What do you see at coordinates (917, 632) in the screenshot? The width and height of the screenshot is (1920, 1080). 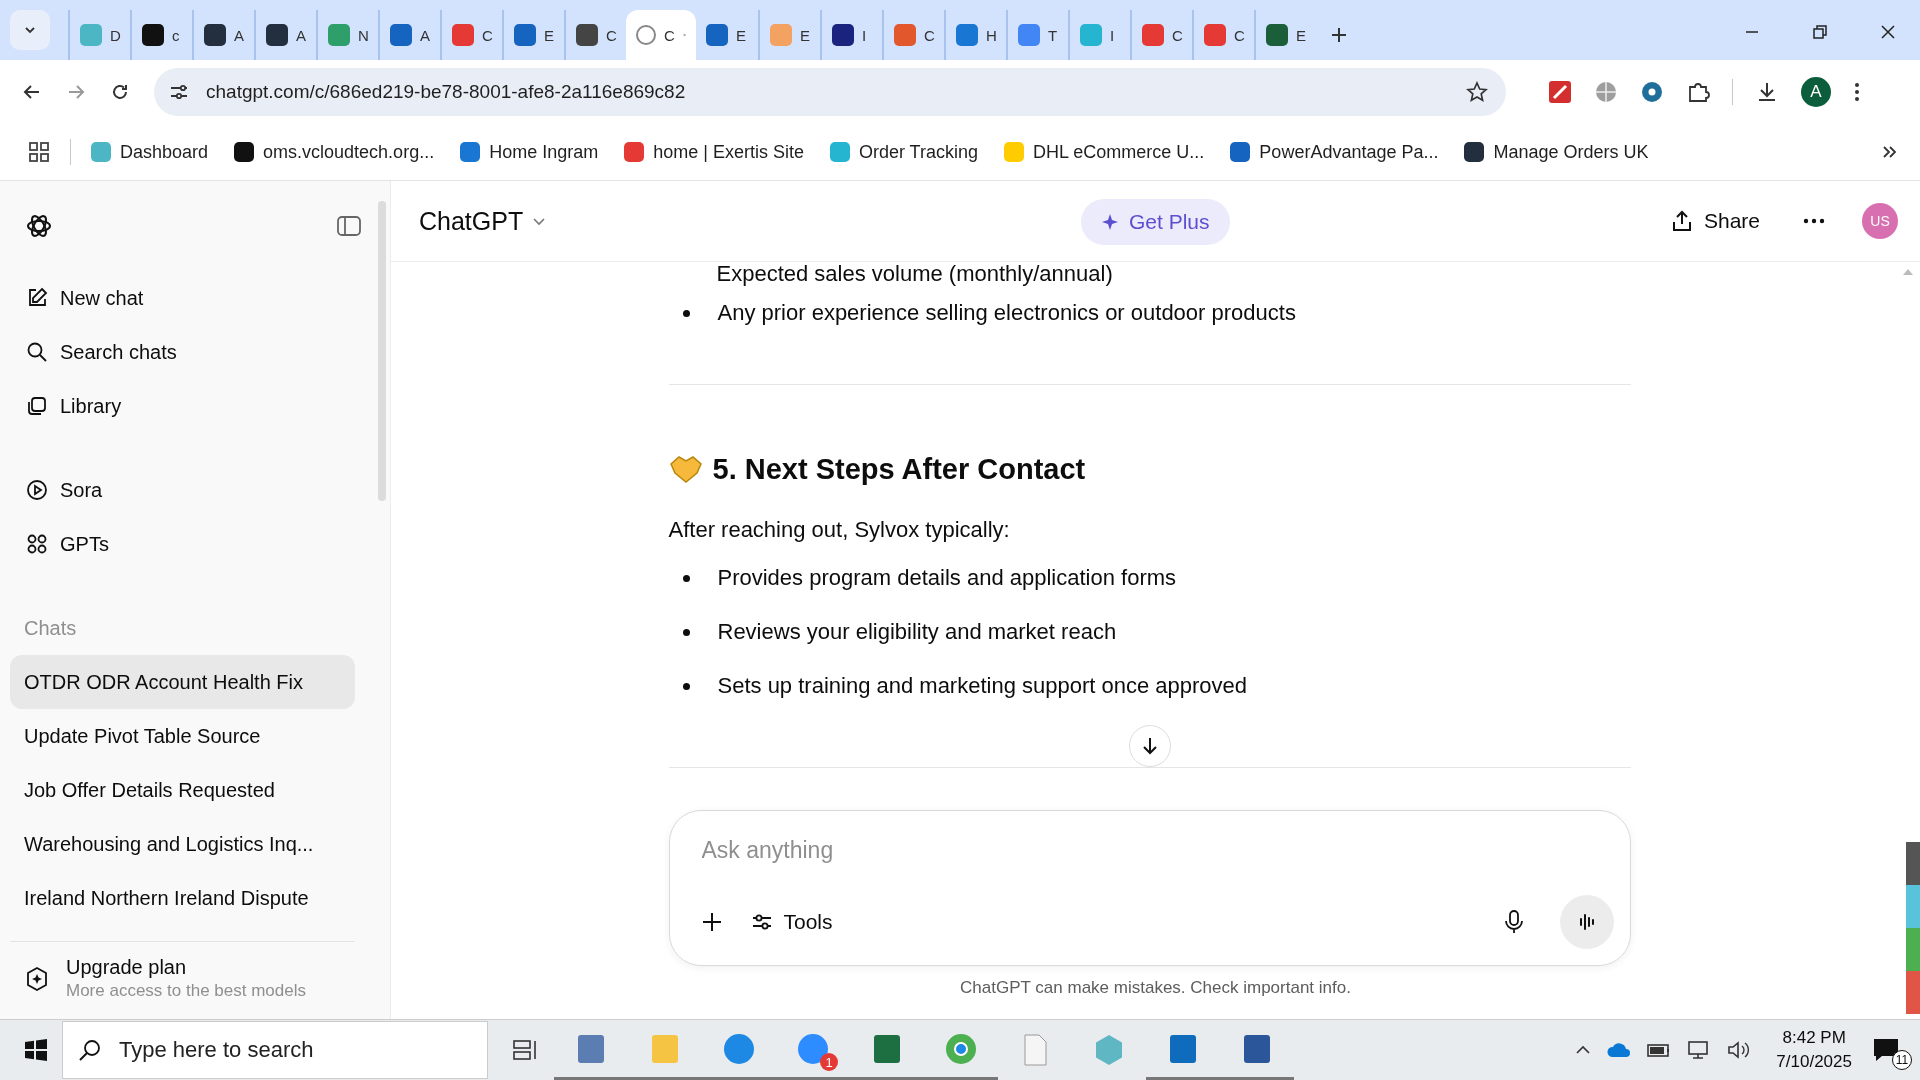 I see `list-item-text: Reviews your eligibility and market reach` at bounding box center [917, 632].